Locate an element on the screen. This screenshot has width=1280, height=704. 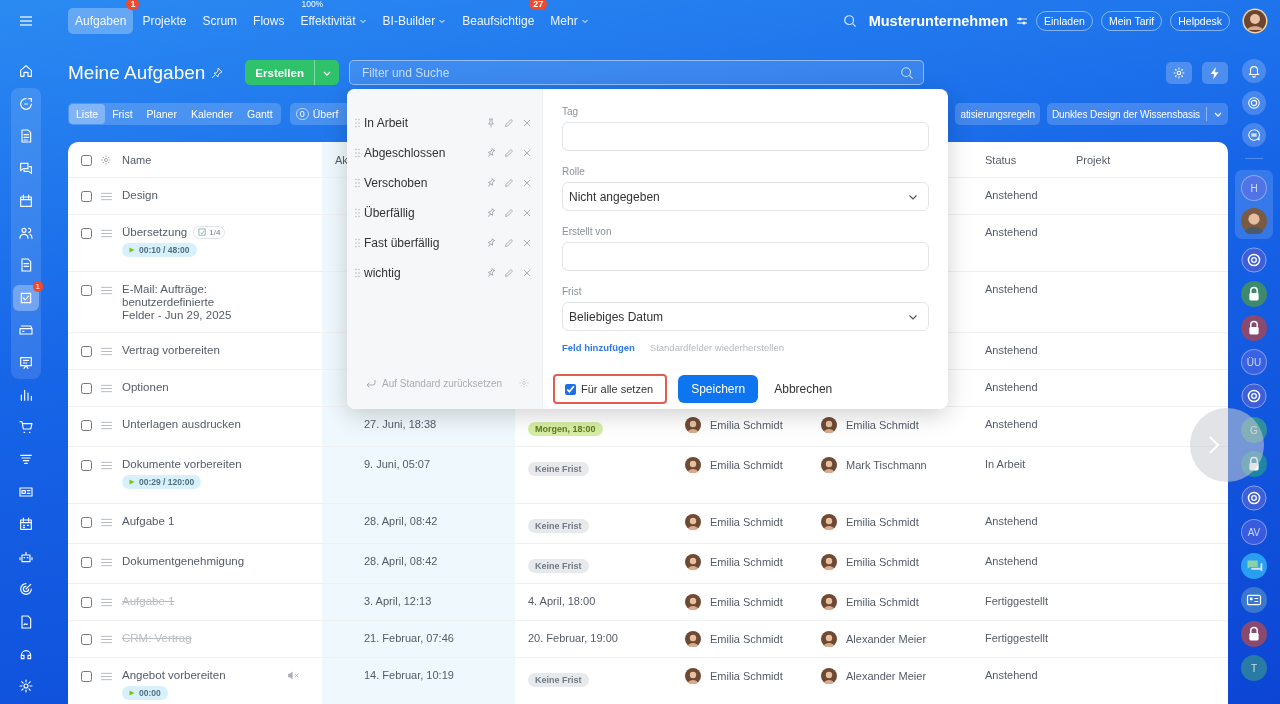
toolbar-button: Dunkles Design der Wissensbasis is located at coordinates (1137, 114).